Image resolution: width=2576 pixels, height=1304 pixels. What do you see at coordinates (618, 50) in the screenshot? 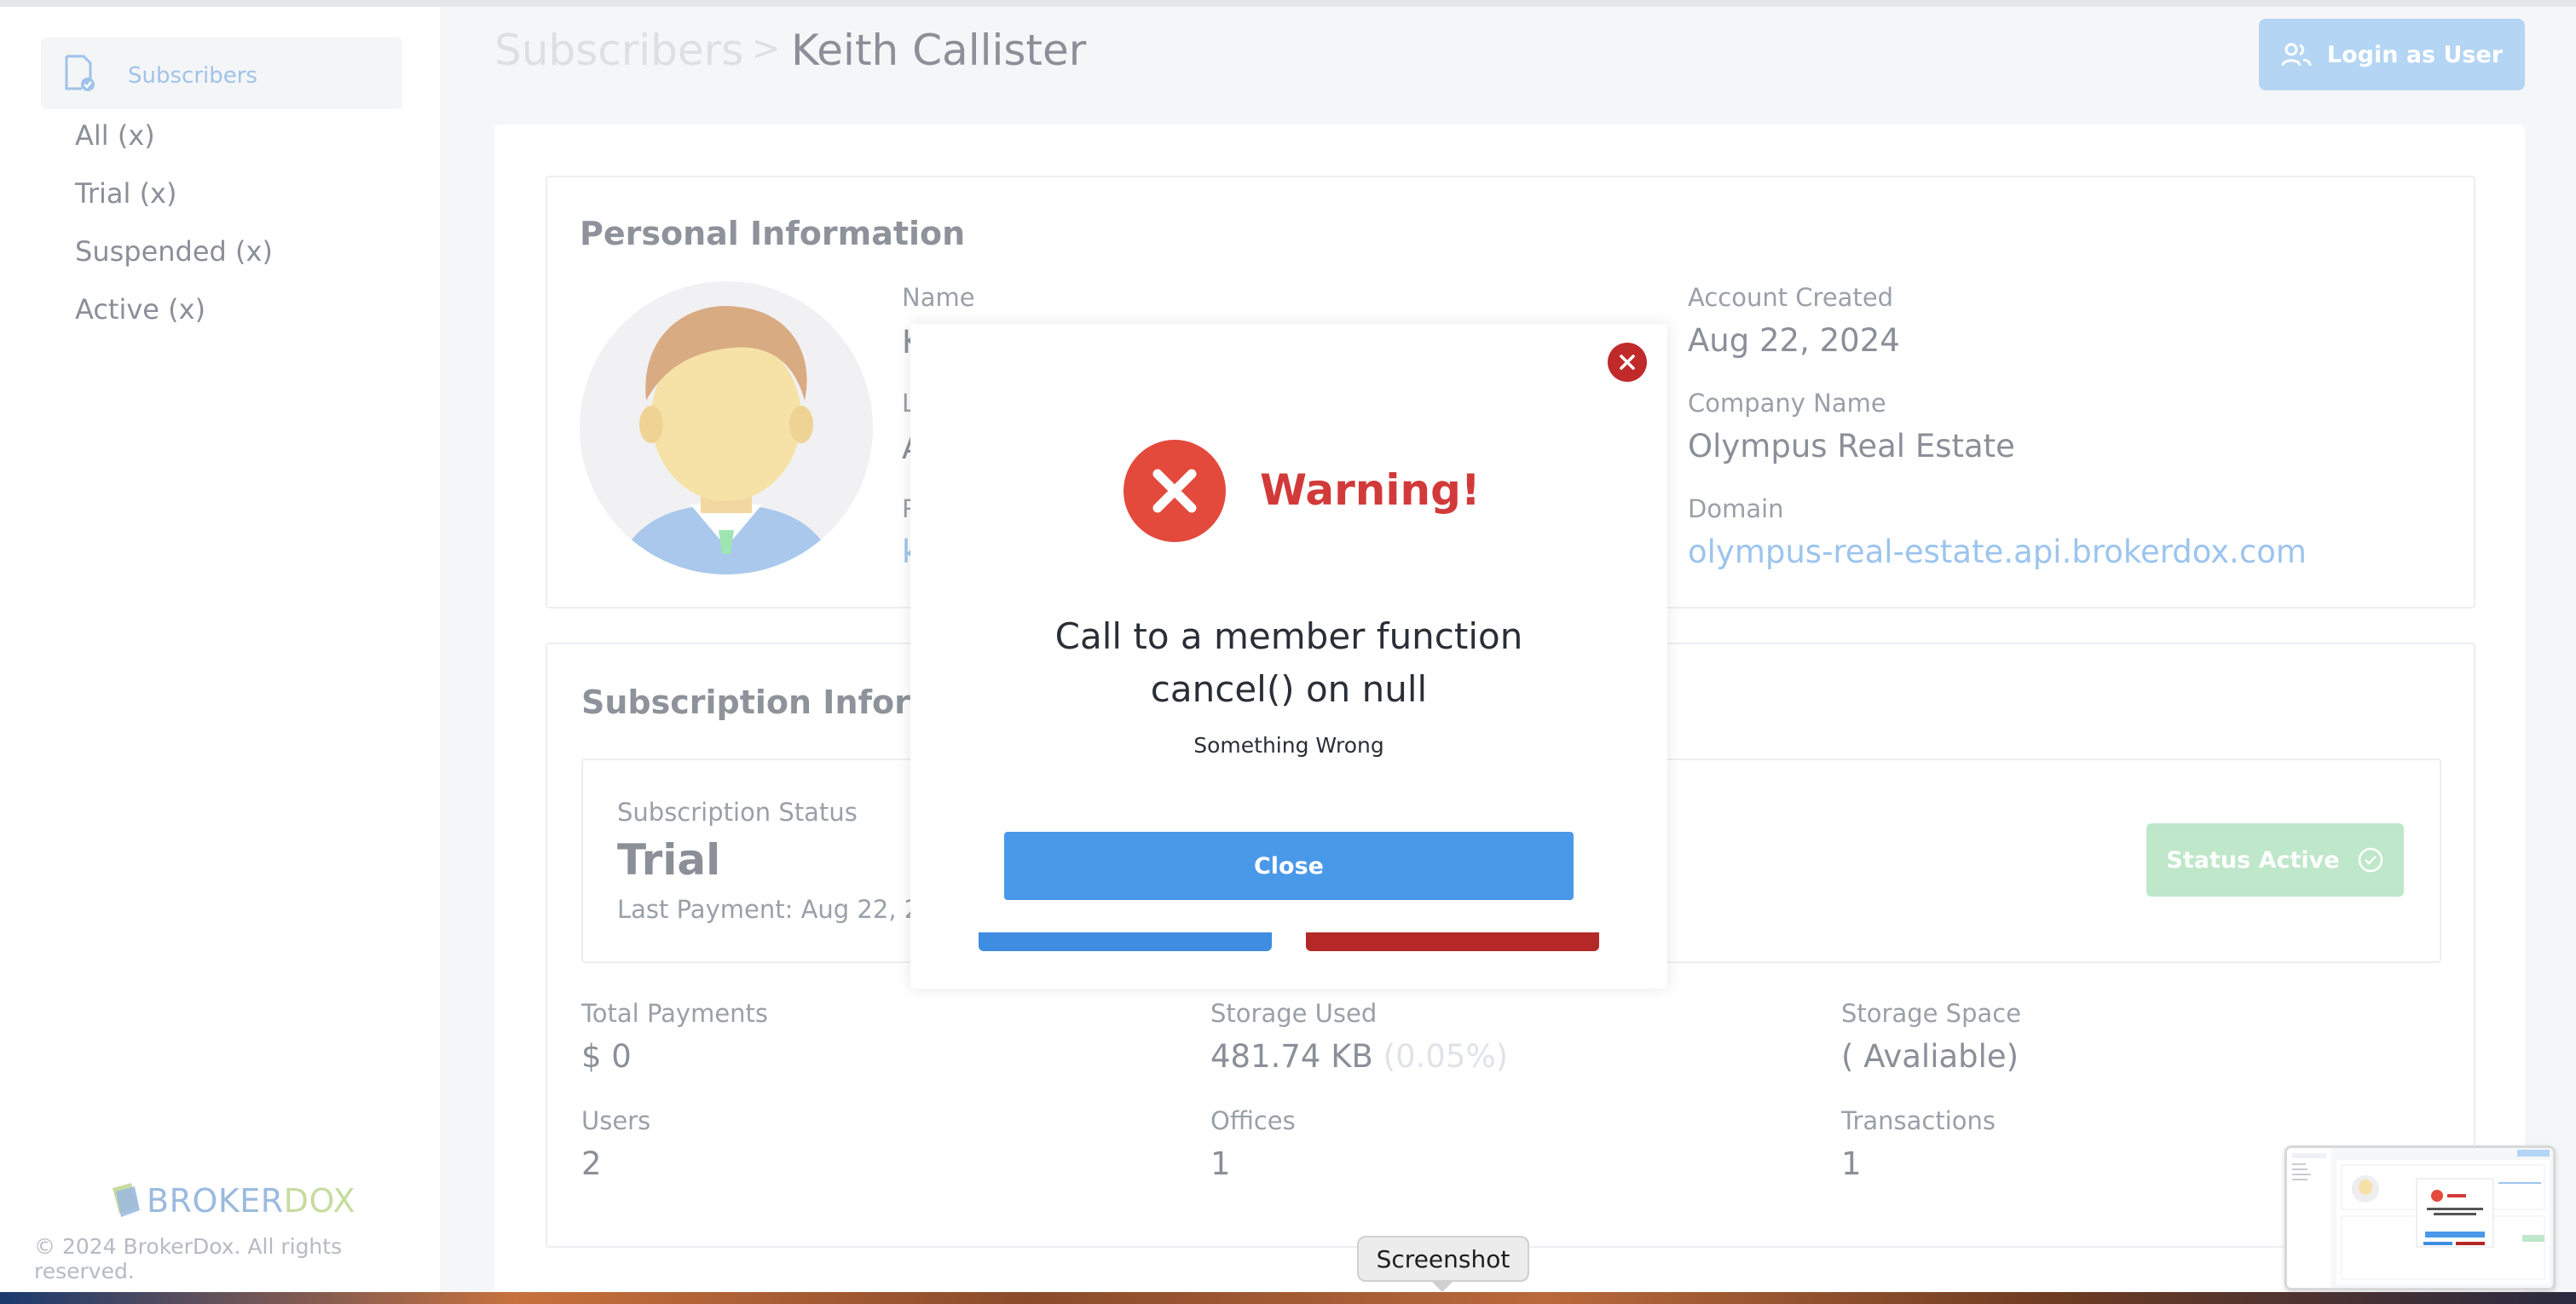
I see `breadcrumb-parent: Subscribers` at bounding box center [618, 50].